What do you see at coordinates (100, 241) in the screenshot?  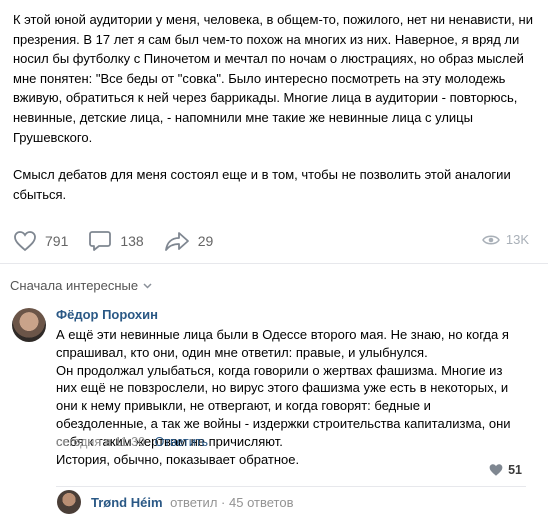 I see `comment-icon` at bounding box center [100, 241].